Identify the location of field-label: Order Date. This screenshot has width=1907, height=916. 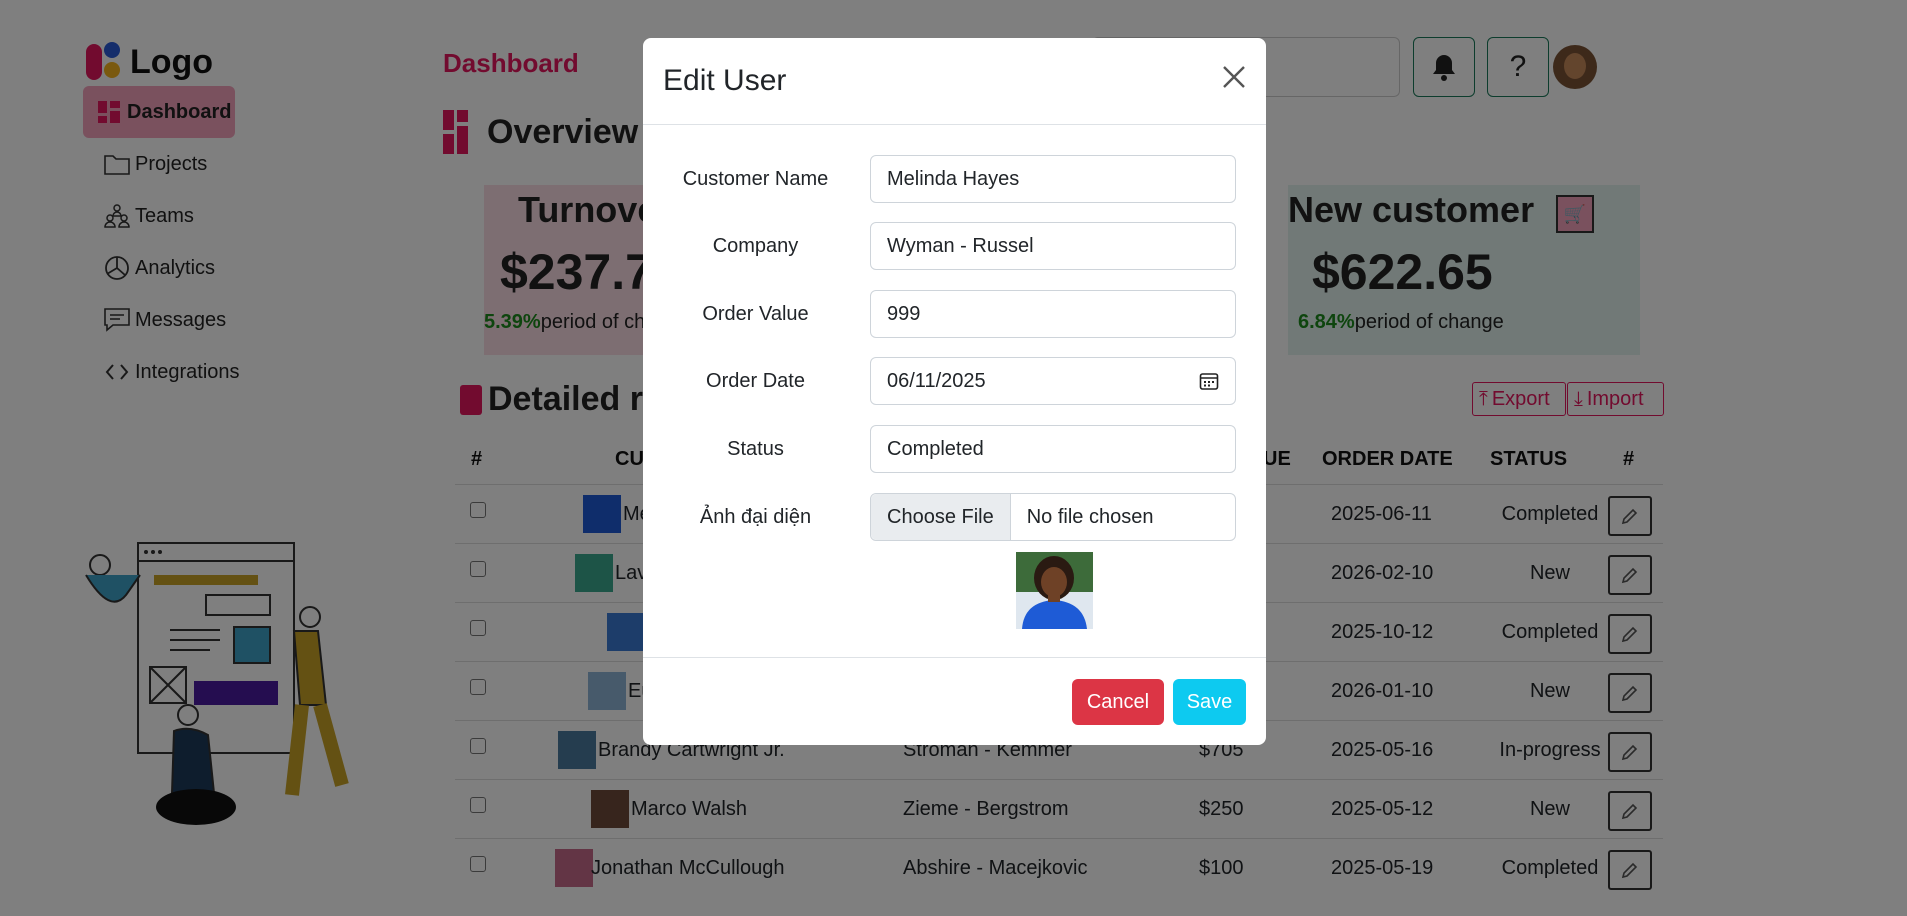
(755, 381).